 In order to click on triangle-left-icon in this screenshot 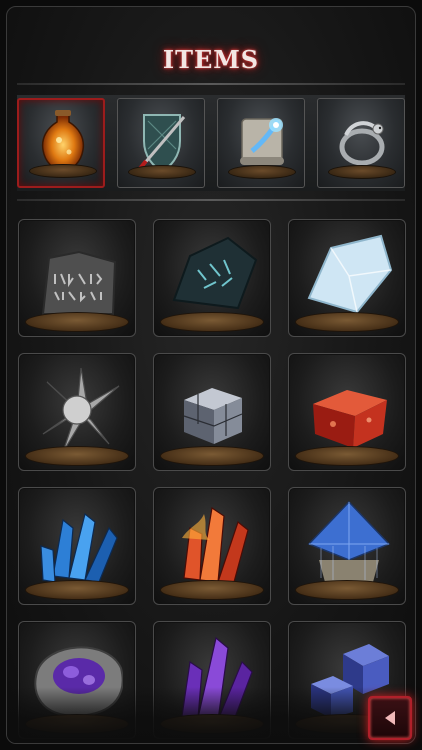, I will do `click(390, 718)`.